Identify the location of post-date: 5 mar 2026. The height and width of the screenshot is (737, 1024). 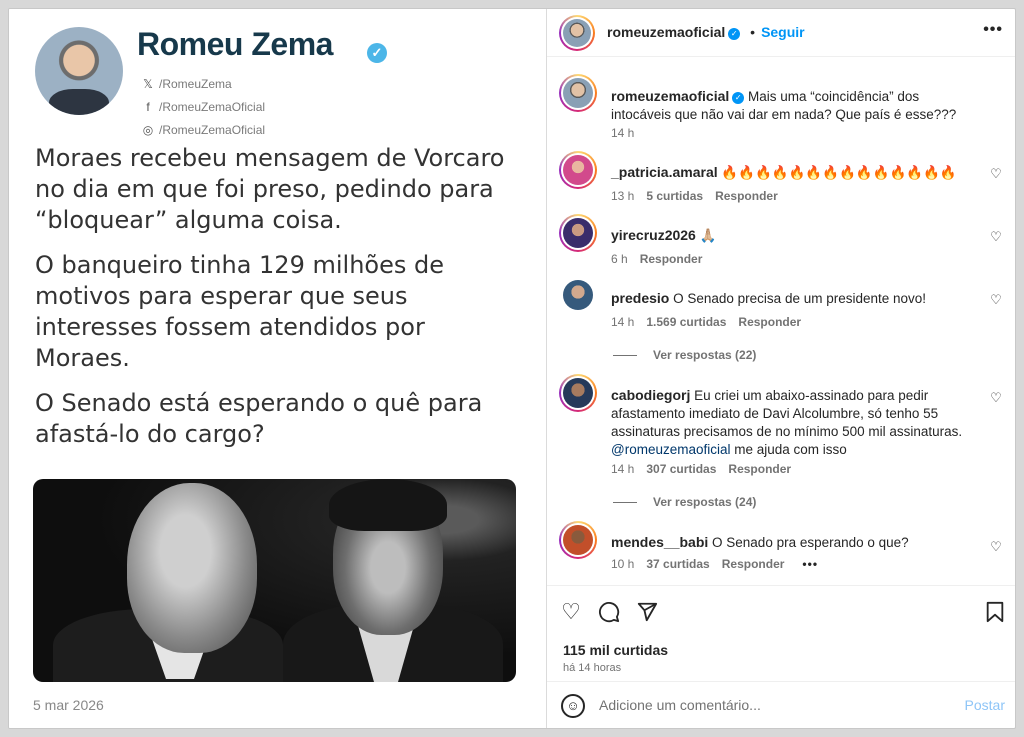
(68, 705).